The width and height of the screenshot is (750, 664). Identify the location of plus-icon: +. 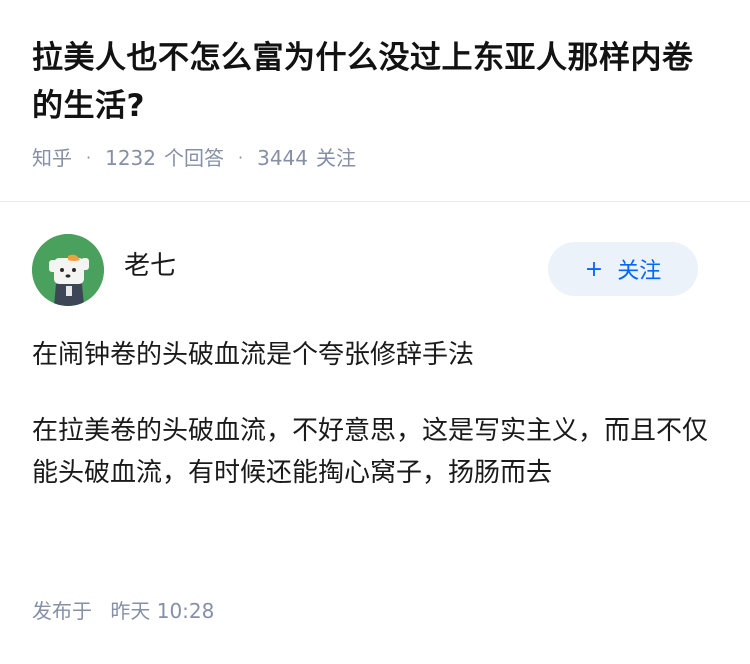
(594, 269).